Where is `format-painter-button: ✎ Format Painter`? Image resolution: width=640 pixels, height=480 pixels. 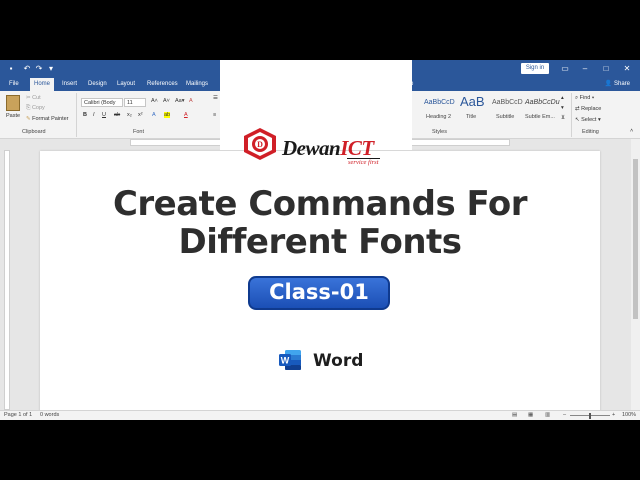
format-painter-button: ✎ Format Painter is located at coordinates (47, 119).